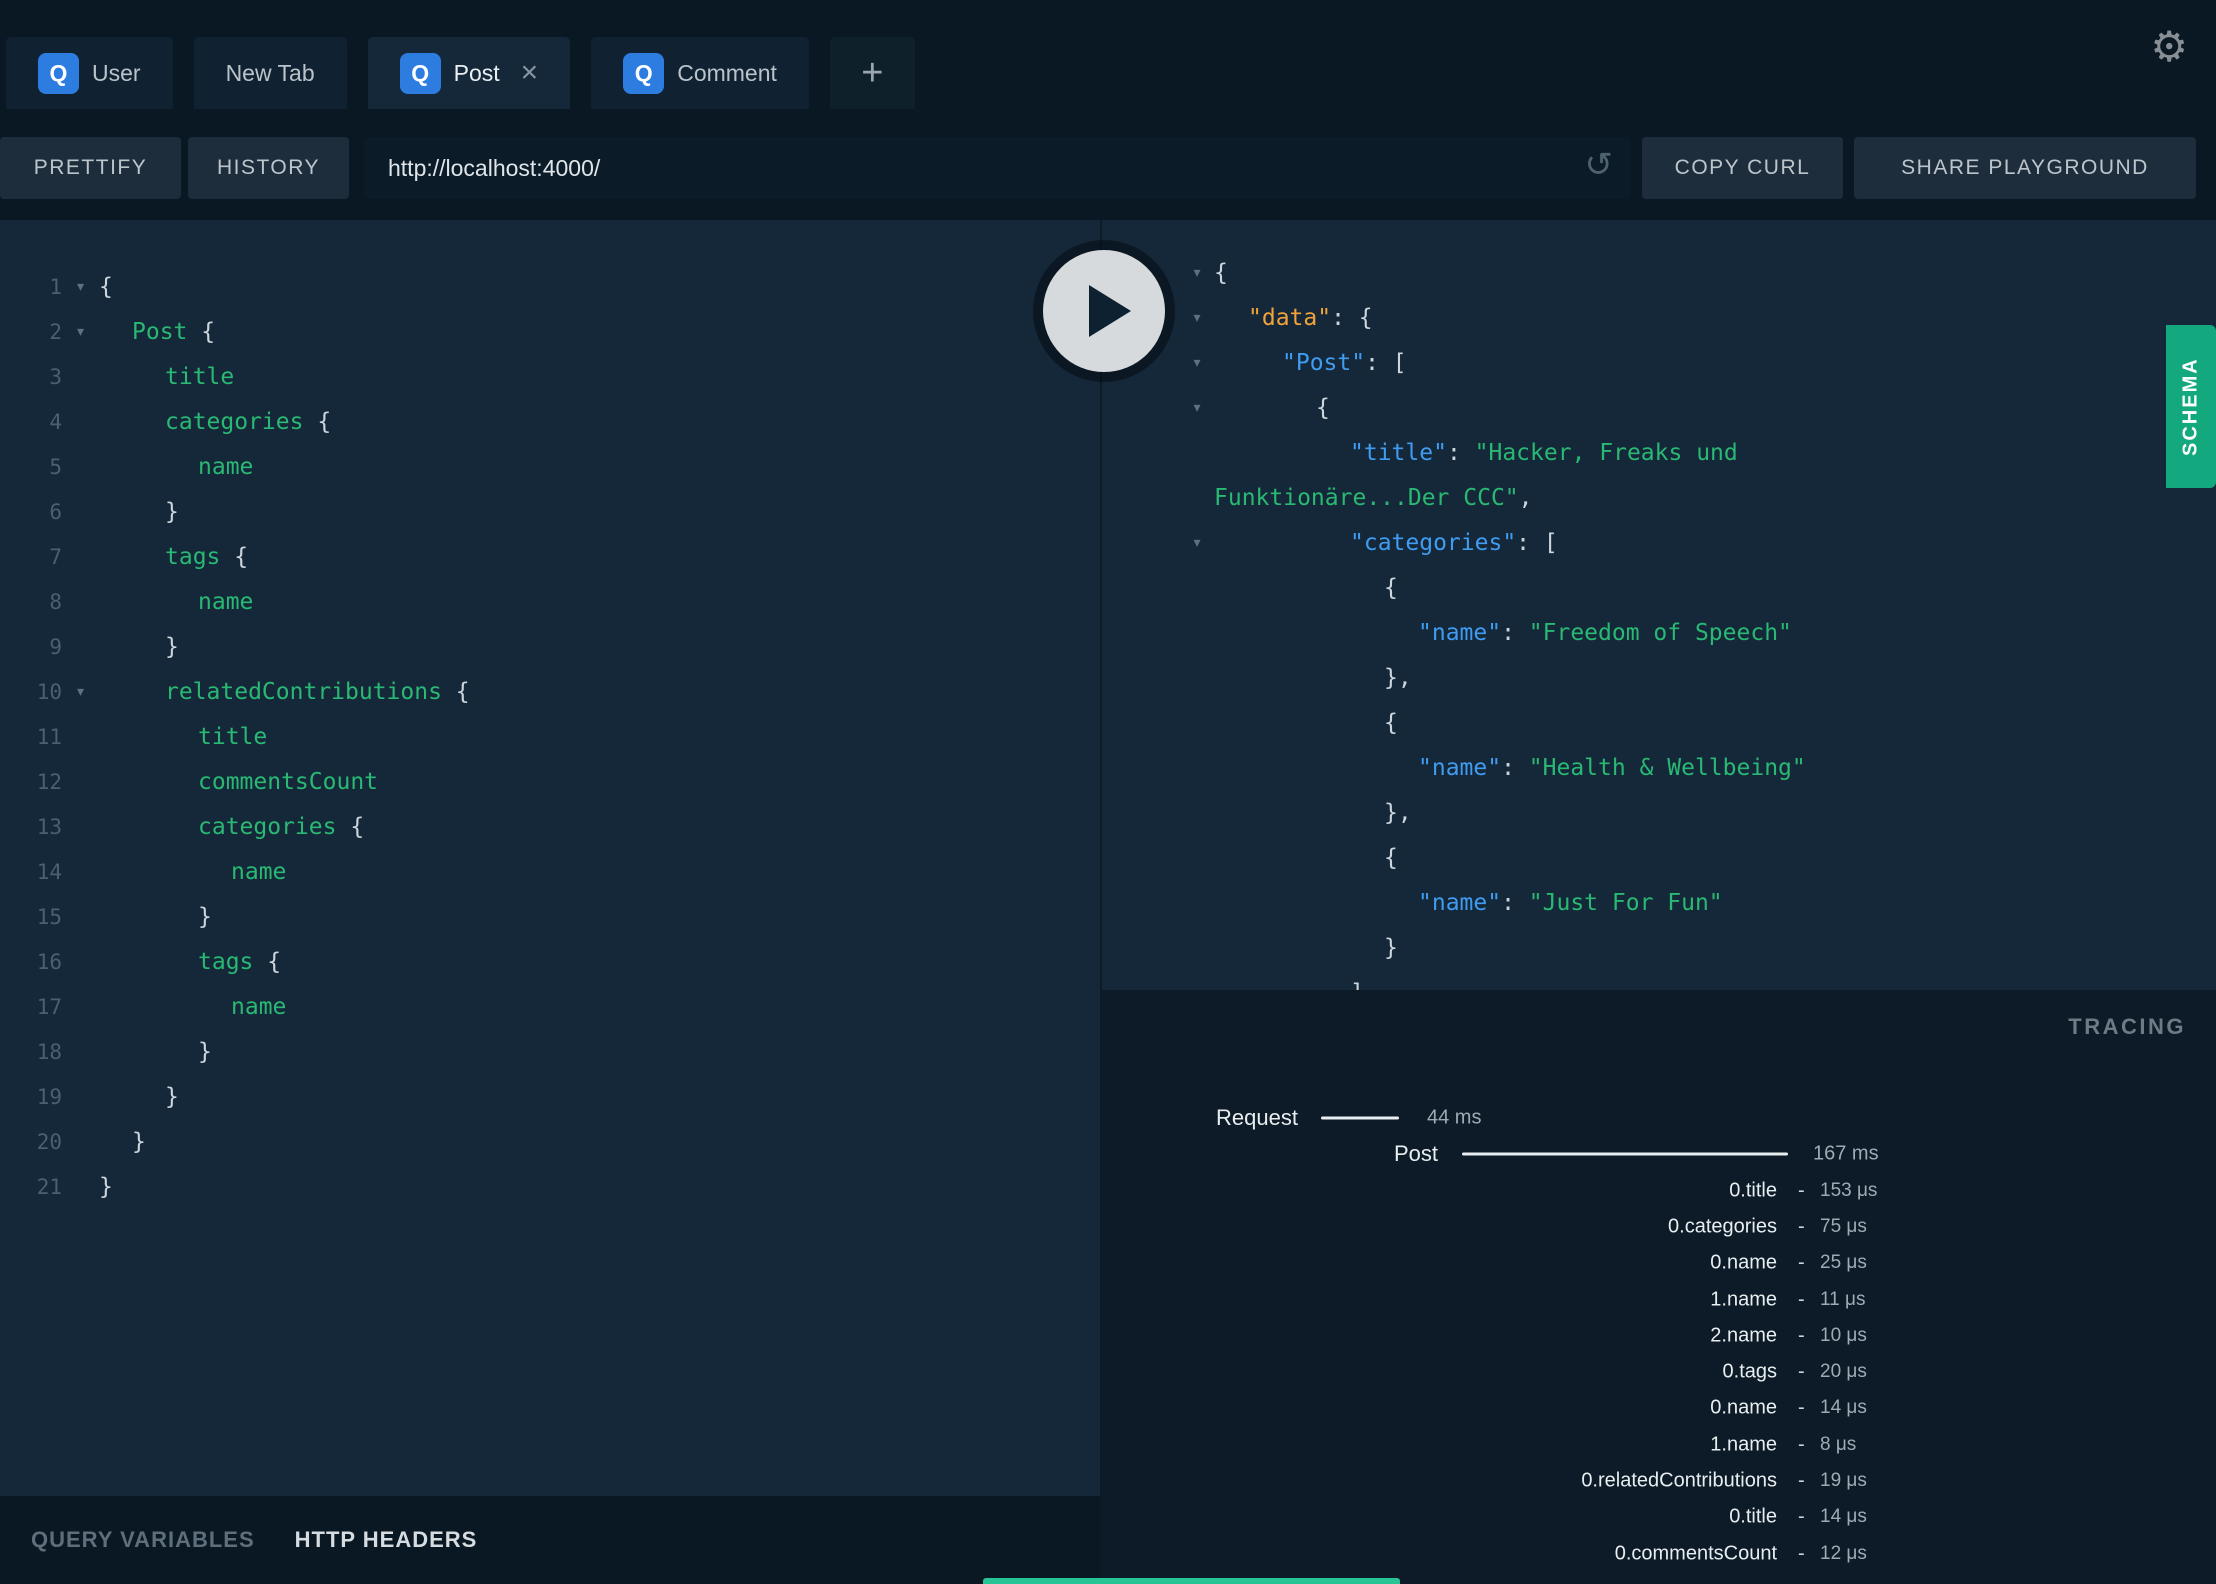 The width and height of the screenshot is (2216, 1584). What do you see at coordinates (550, 961) in the screenshot?
I see `editor-line: 16 tags {` at bounding box center [550, 961].